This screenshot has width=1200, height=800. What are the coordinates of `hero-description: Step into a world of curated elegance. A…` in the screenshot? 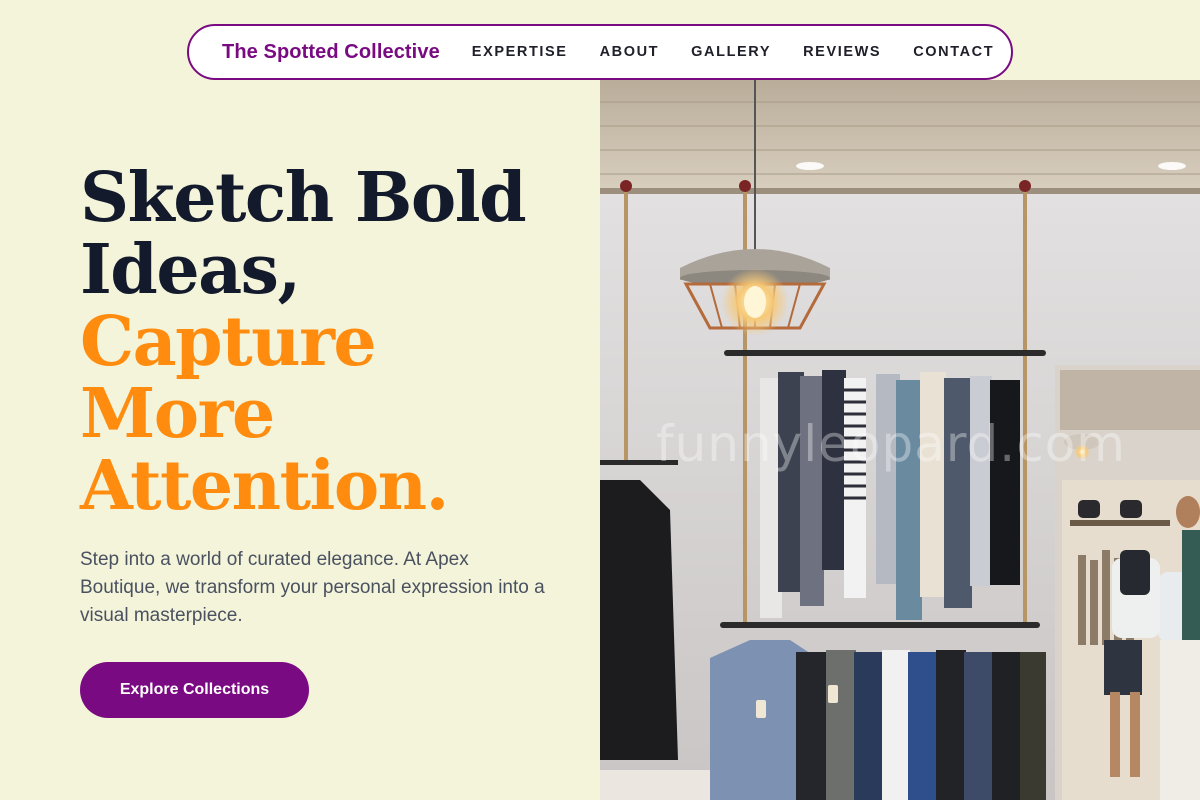 It's located at (312, 587).